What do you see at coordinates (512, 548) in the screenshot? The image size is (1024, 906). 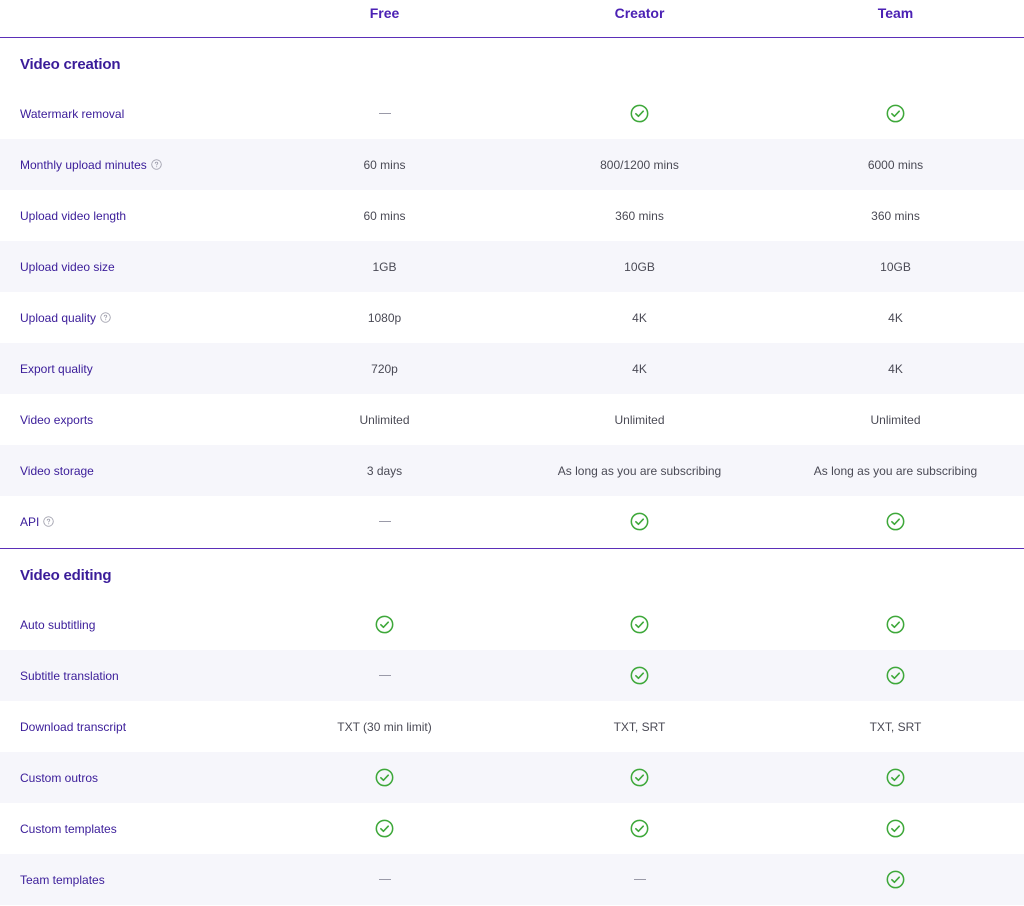 I see `section-divider` at bounding box center [512, 548].